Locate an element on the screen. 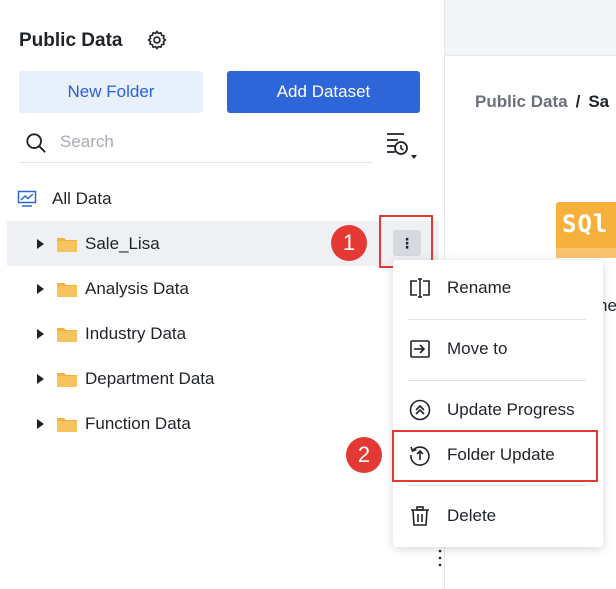  move-to-icon is located at coordinates (420, 349).